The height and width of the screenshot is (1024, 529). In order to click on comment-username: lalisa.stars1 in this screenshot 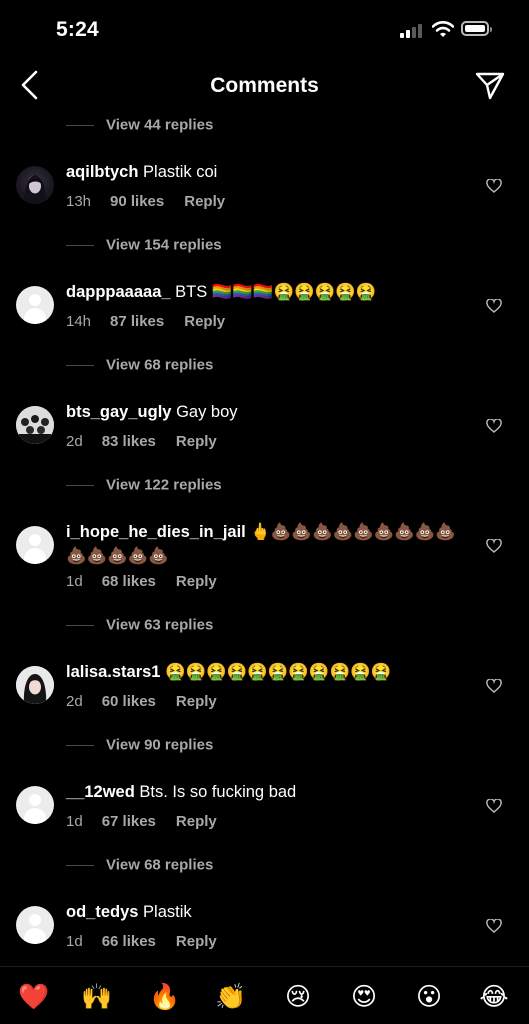, I will do `click(113, 672)`.